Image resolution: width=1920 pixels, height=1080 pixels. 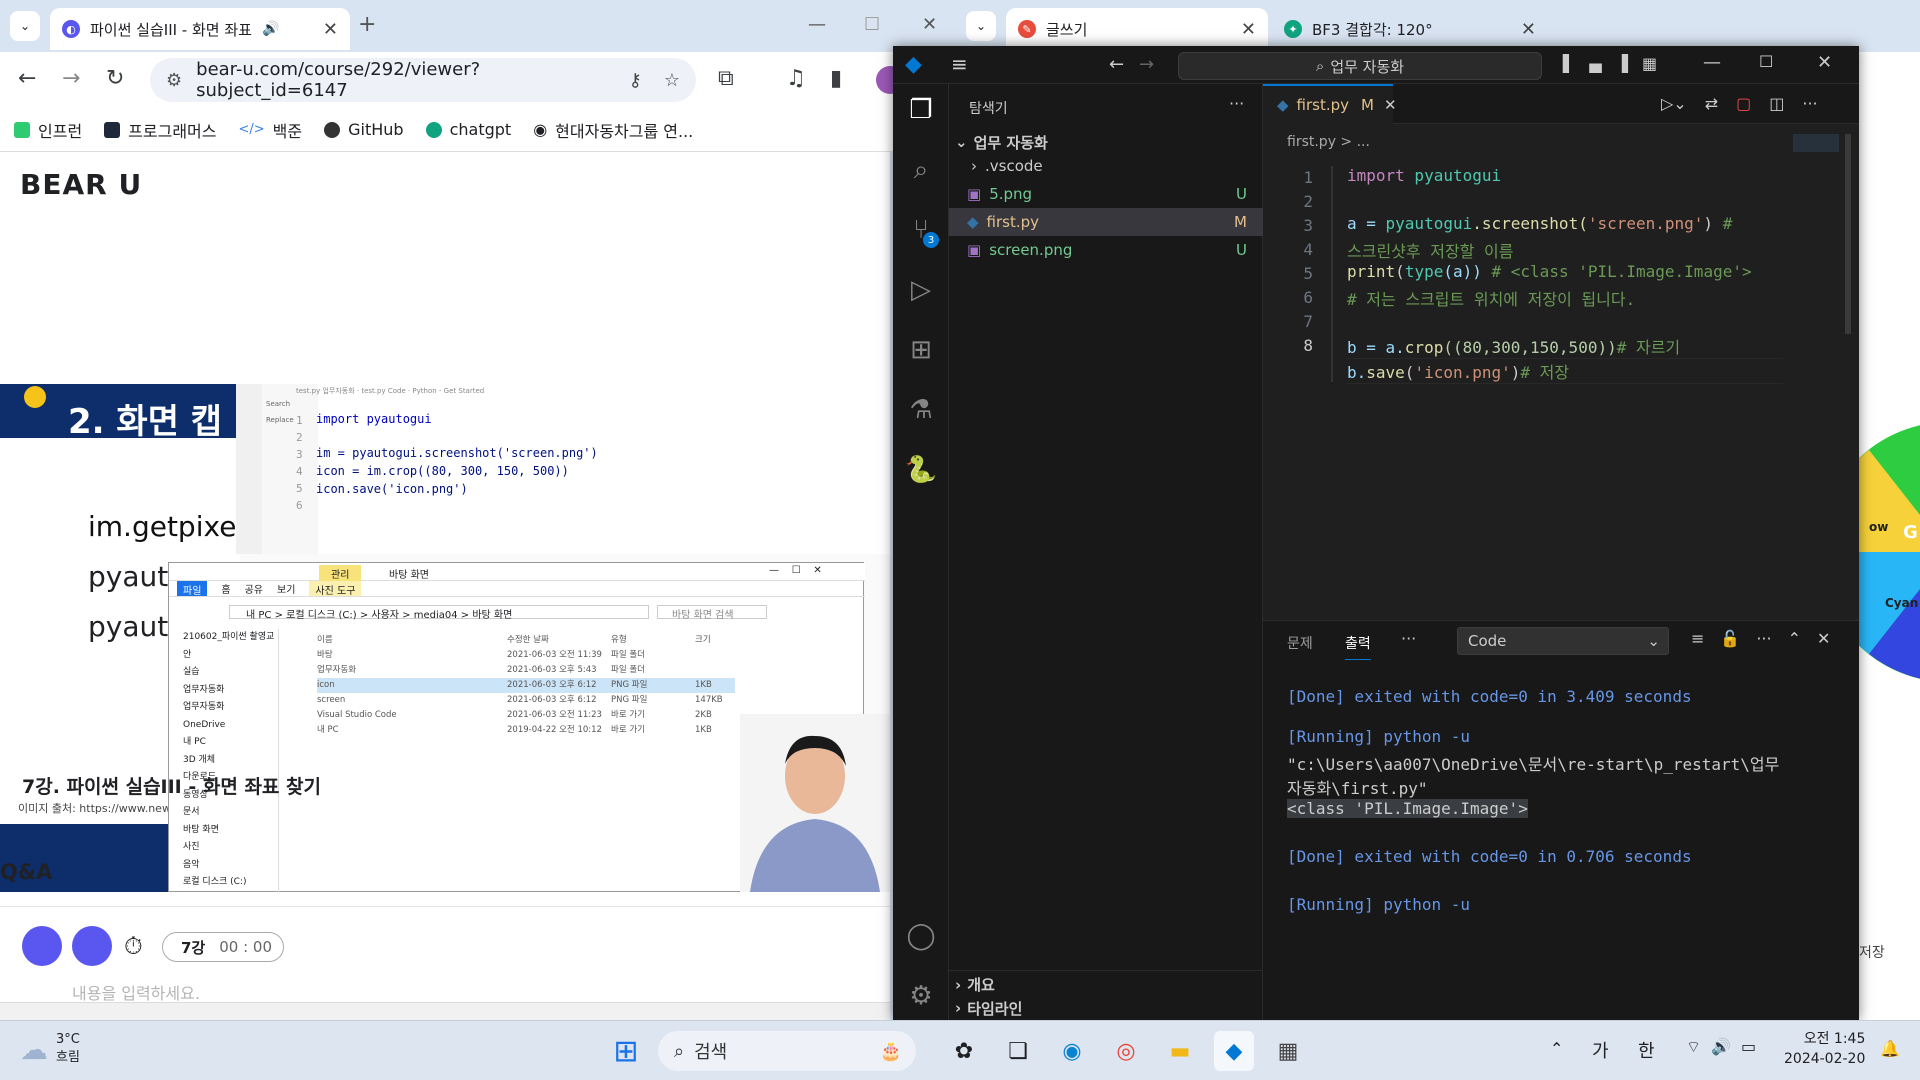 What do you see at coordinates (1072, 1051) in the screenshot?
I see `edge-icon: ◉` at bounding box center [1072, 1051].